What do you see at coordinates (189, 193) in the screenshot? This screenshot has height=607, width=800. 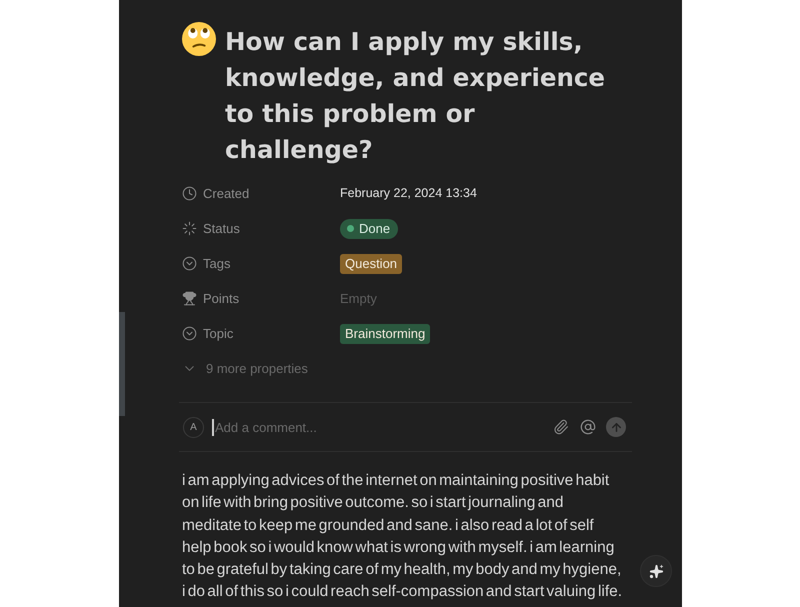 I see `clock-icon` at bounding box center [189, 193].